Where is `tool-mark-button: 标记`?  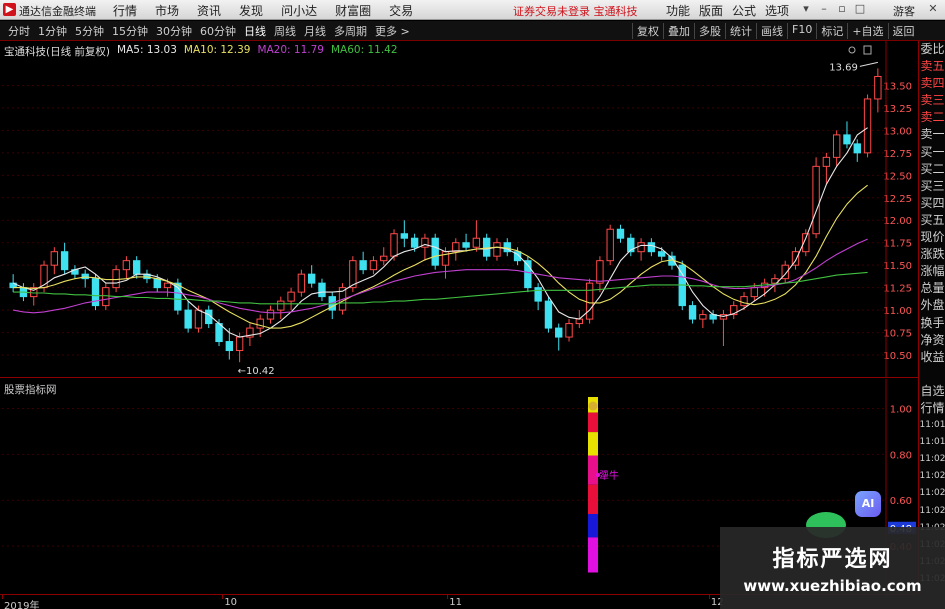
tool-mark-button: 标记 is located at coordinates (831, 31).